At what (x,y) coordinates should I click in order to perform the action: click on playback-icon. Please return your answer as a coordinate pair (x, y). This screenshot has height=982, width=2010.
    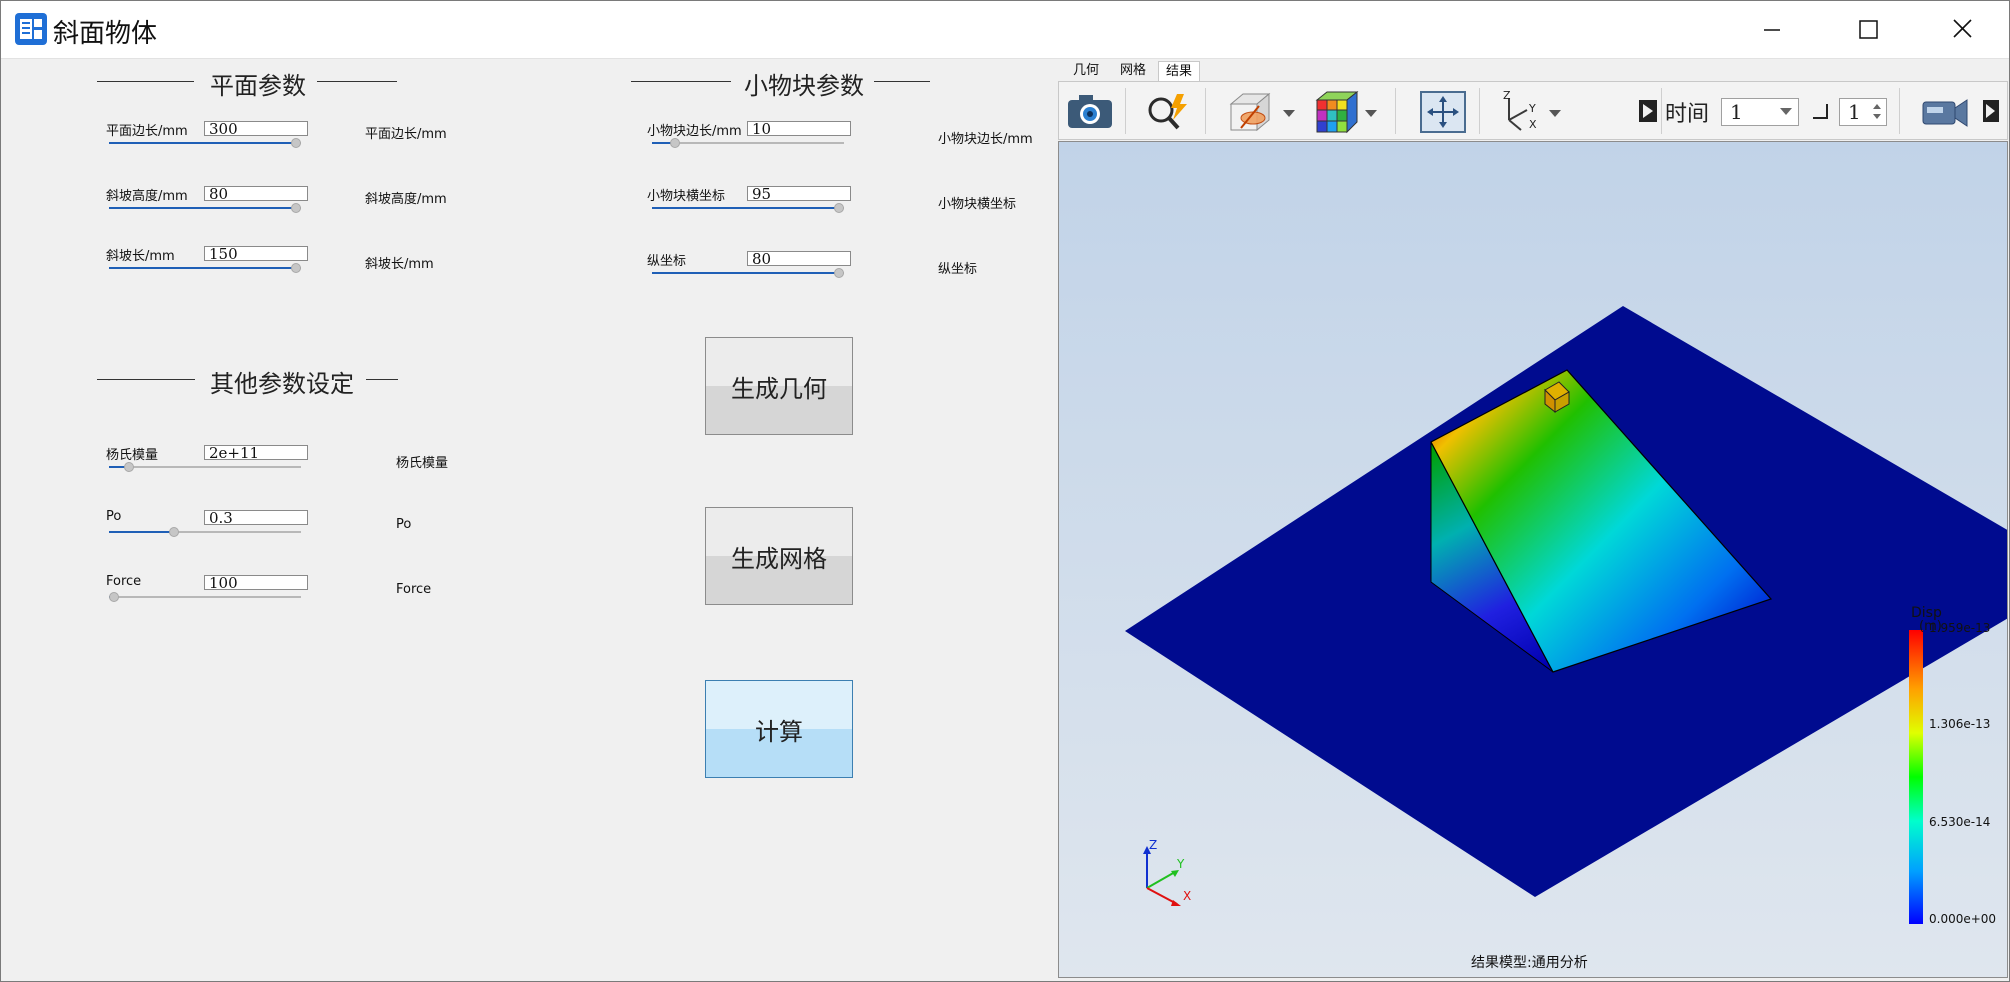
    Looking at the image, I should click on (1648, 112).